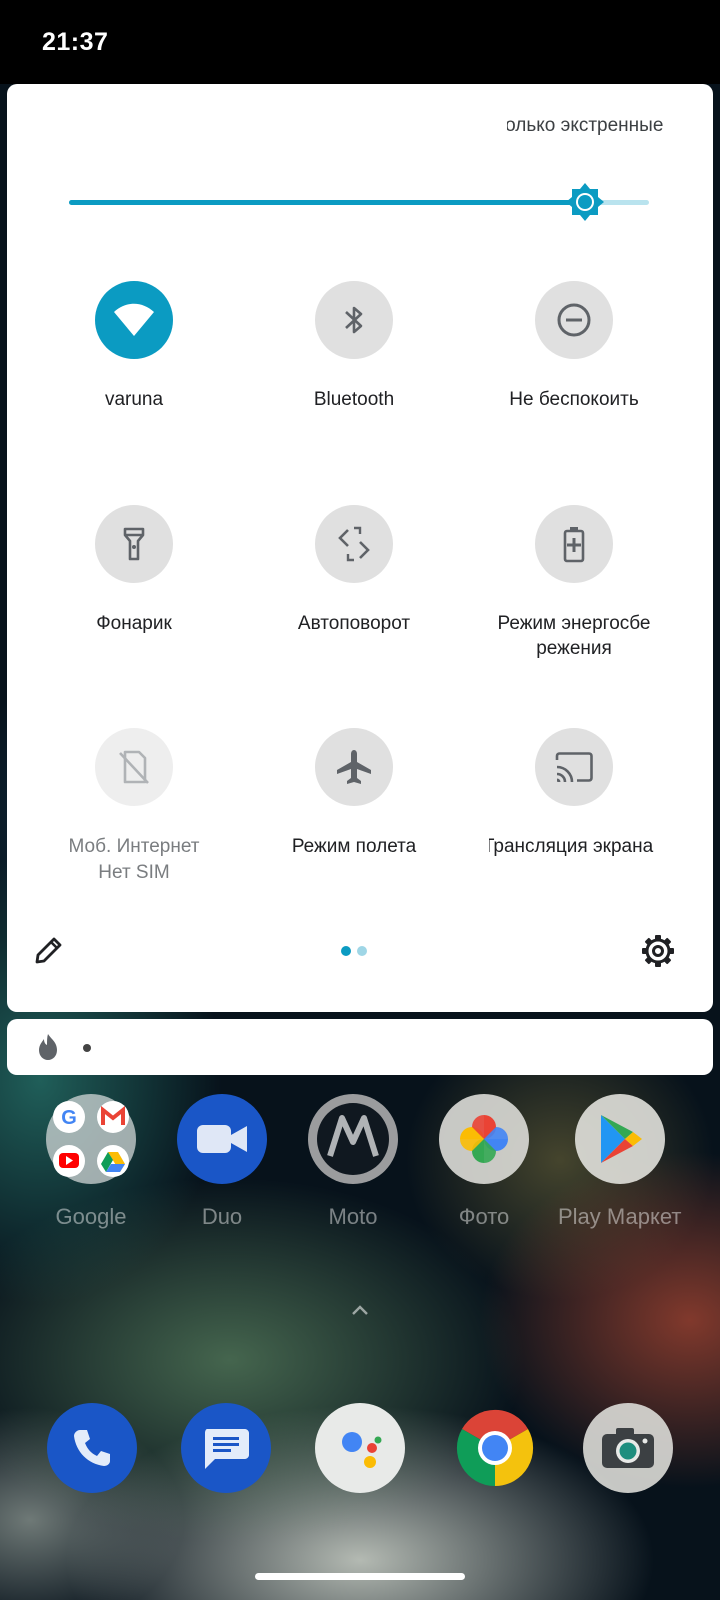 This screenshot has width=720, height=1600. I want to click on tile-flashlight-label: Фонарик, so click(134, 623).